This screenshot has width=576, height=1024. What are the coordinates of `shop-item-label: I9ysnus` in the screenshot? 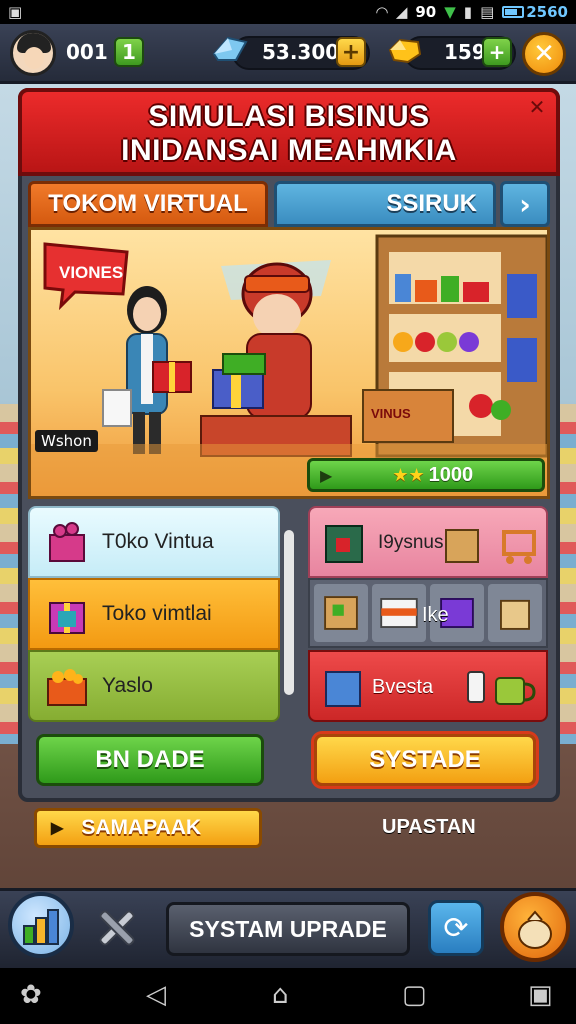 It's located at (411, 542).